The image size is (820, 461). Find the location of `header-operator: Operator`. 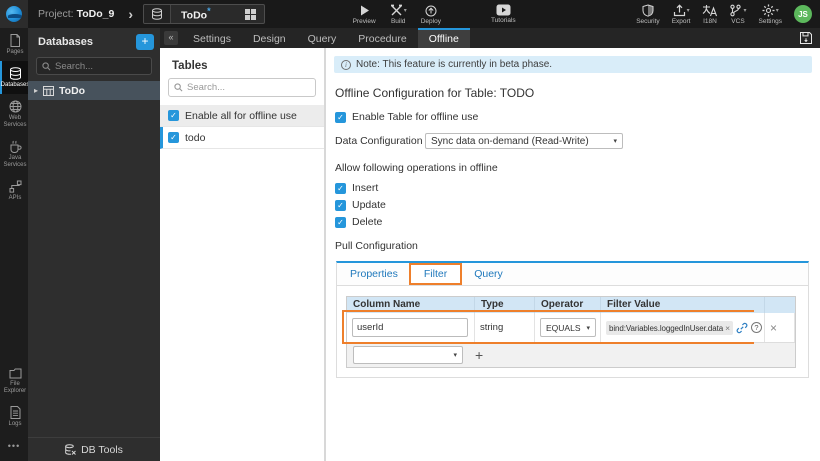

header-operator: Operator is located at coordinates (568, 305).